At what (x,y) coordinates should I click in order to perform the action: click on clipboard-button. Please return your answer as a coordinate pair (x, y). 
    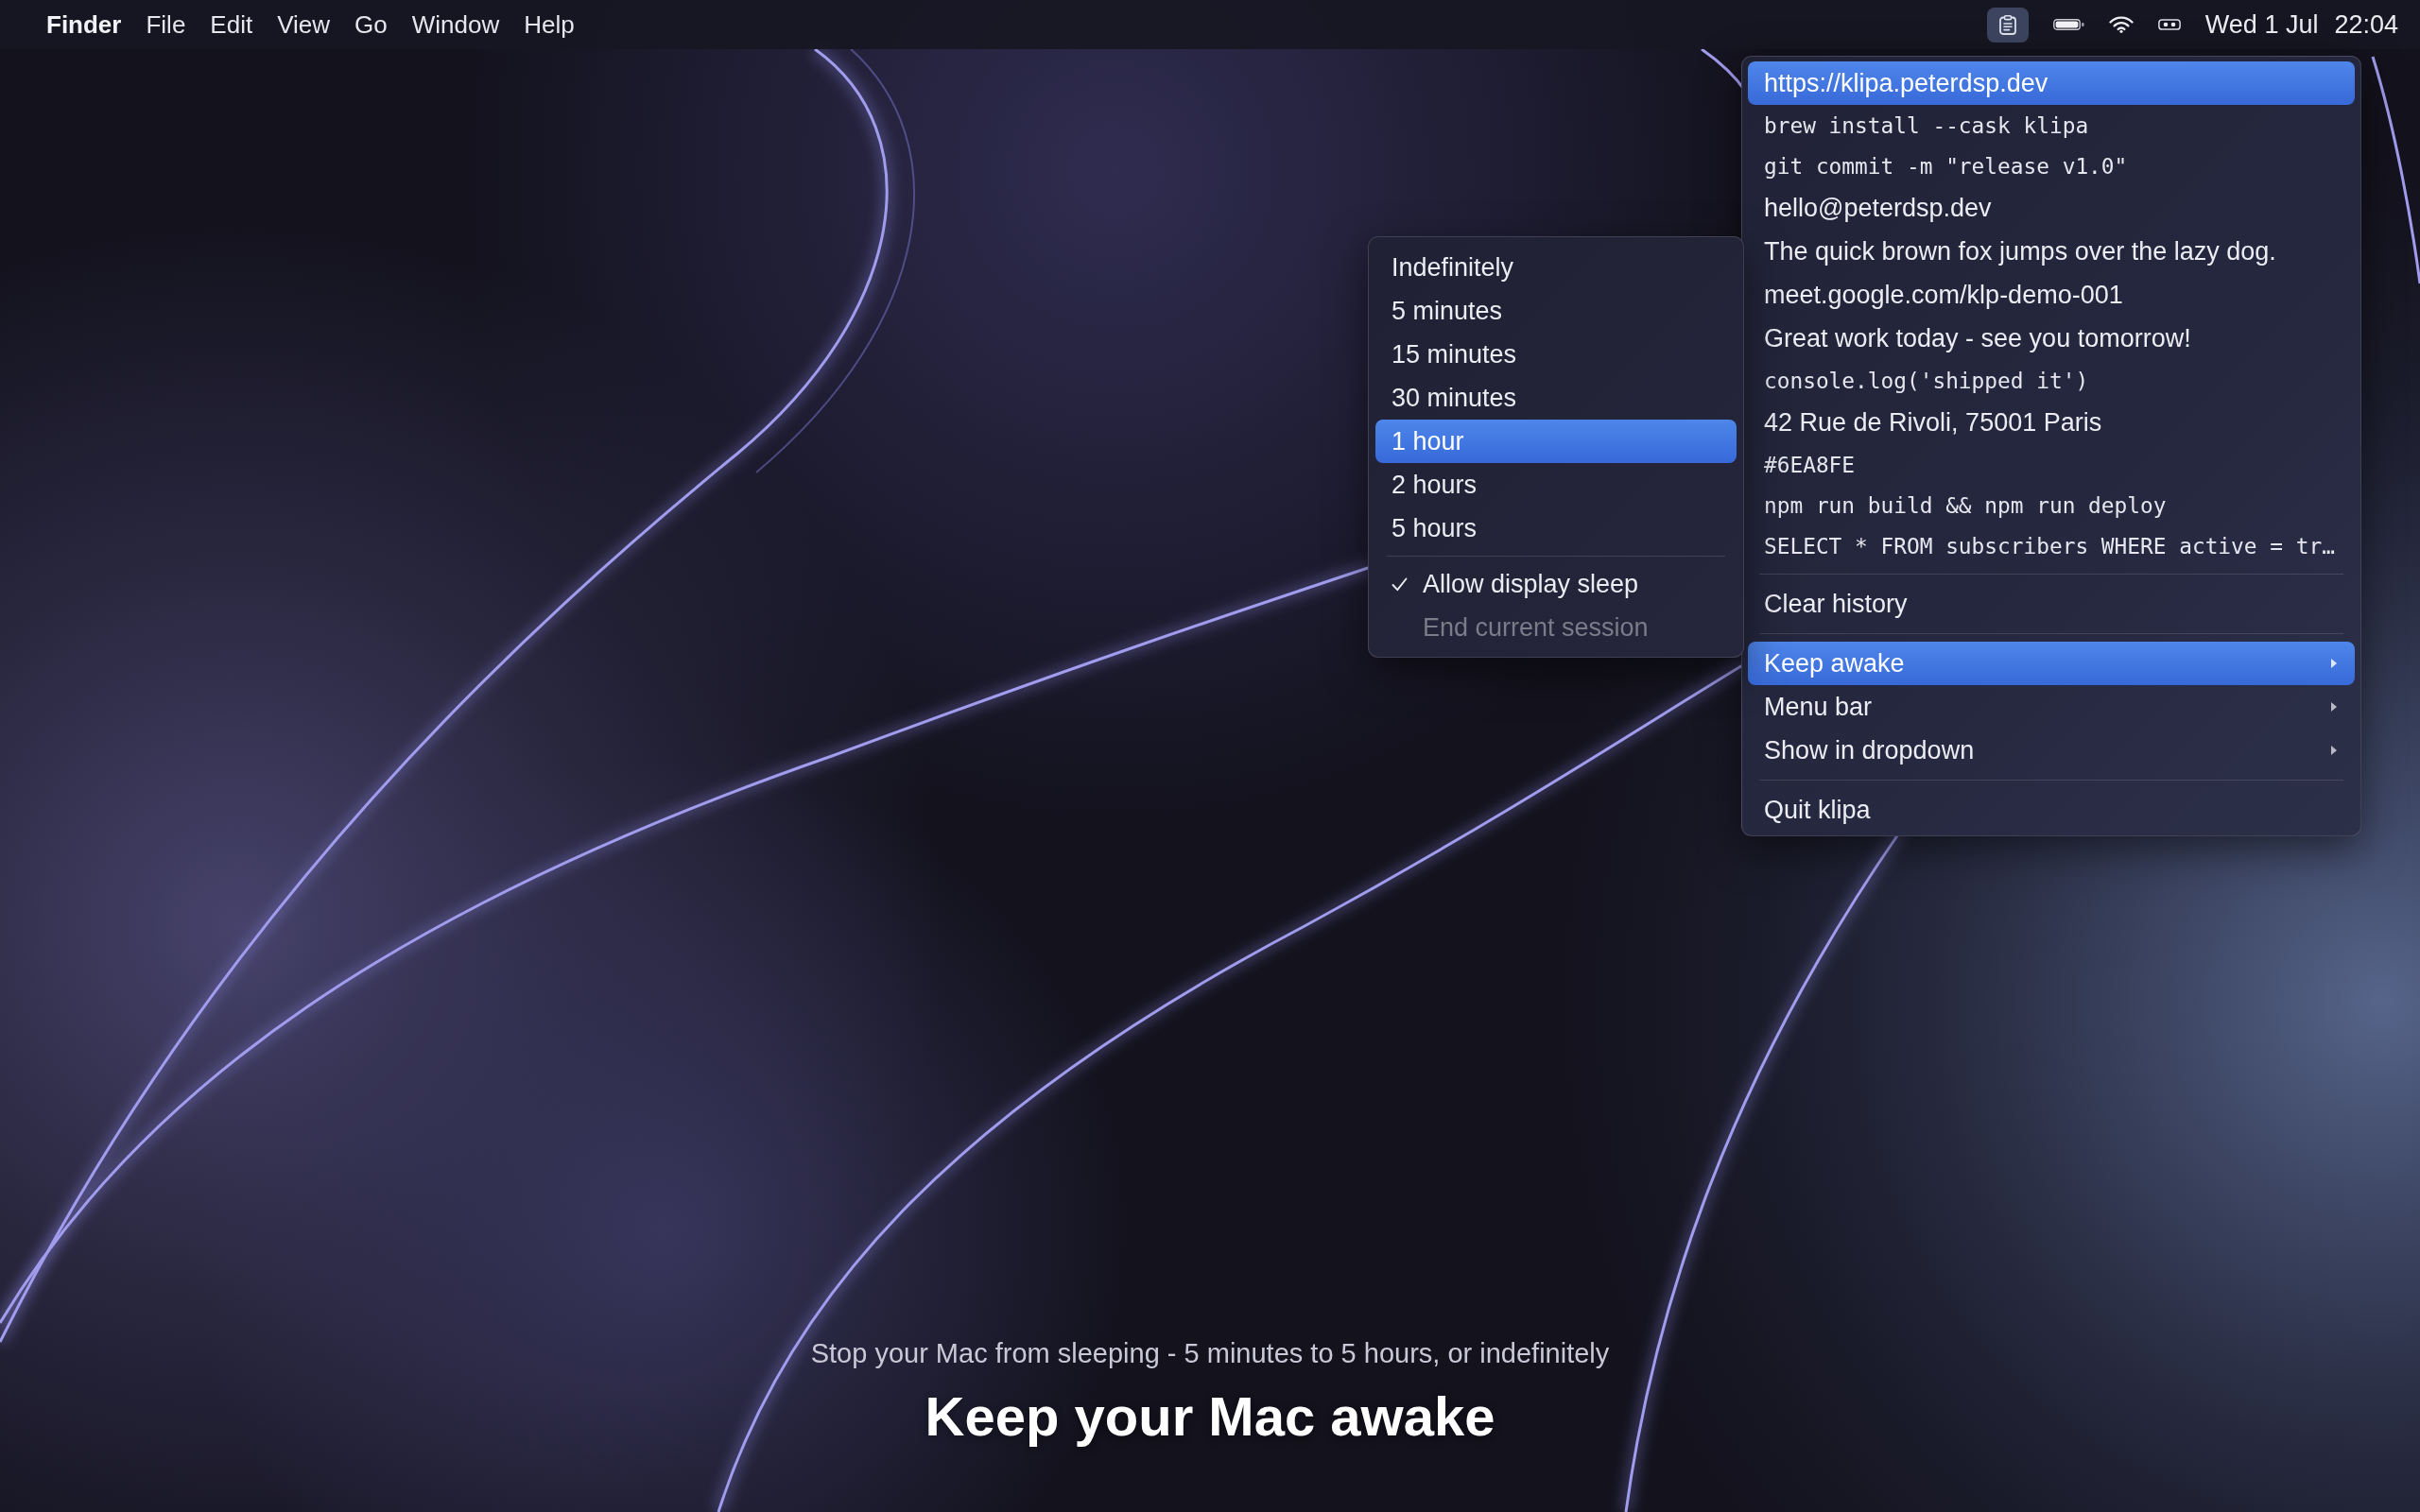
    Looking at the image, I should click on (2007, 25).